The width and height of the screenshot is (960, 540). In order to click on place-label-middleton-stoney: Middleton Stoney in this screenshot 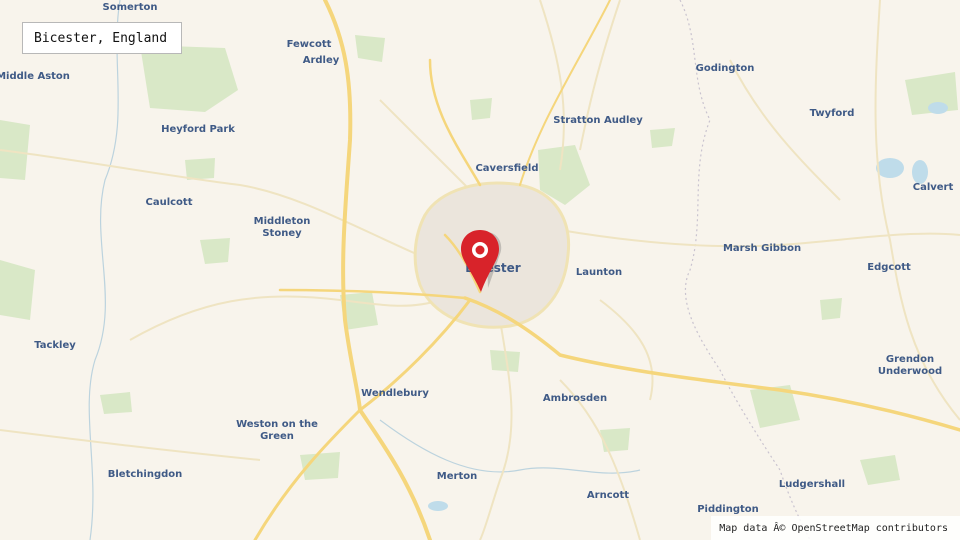, I will do `click(282, 227)`.